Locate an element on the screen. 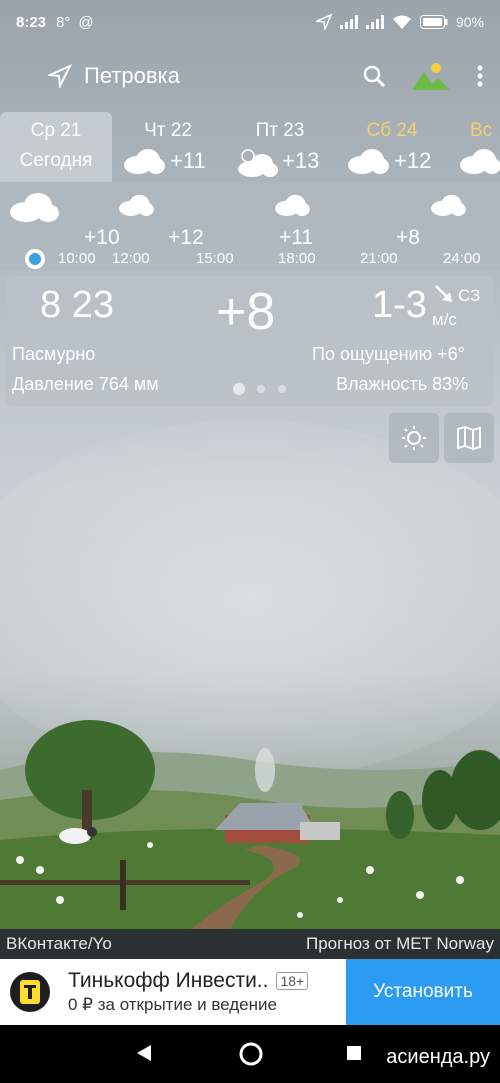 Image resolution: width=500 pixels, height=1083 pixels. sun-icon is located at coordinates (414, 438).